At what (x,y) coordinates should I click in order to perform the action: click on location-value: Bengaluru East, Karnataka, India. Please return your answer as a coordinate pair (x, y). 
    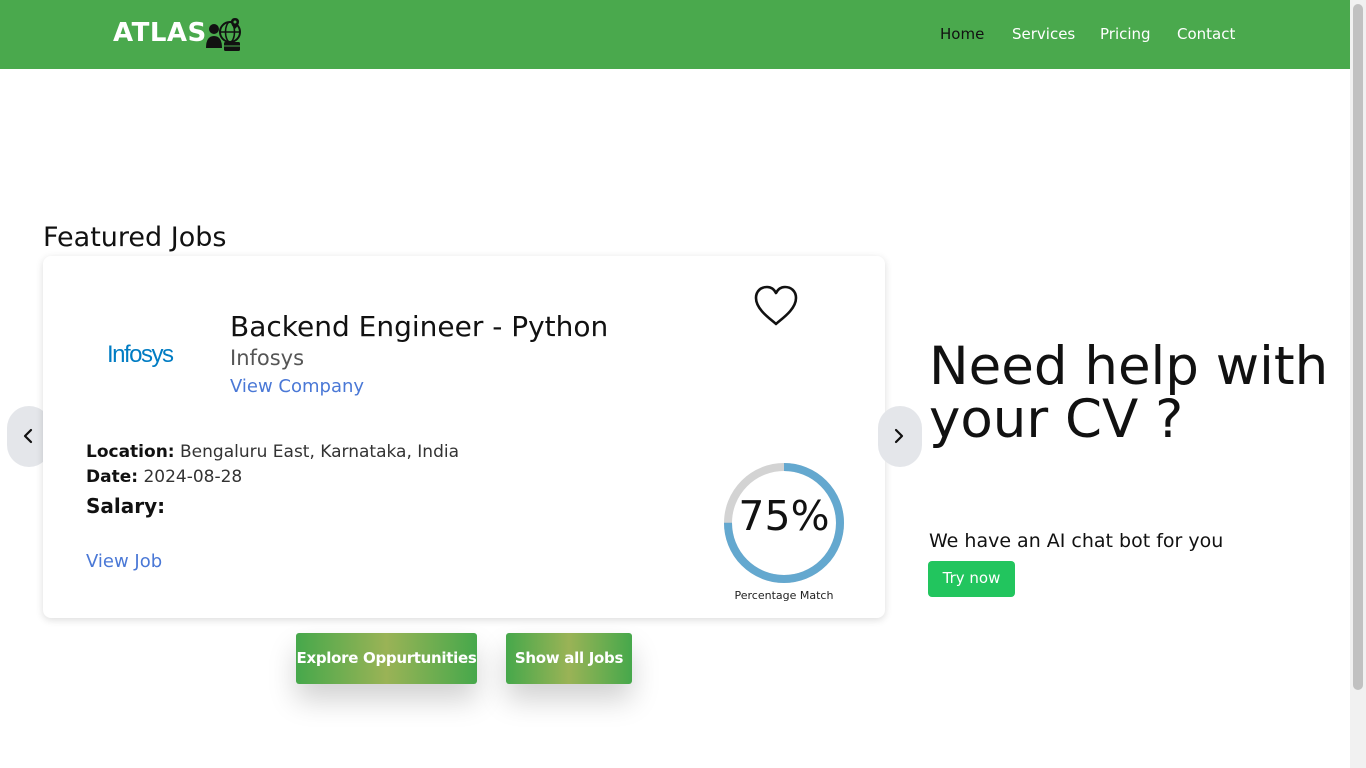
    Looking at the image, I should click on (319, 452).